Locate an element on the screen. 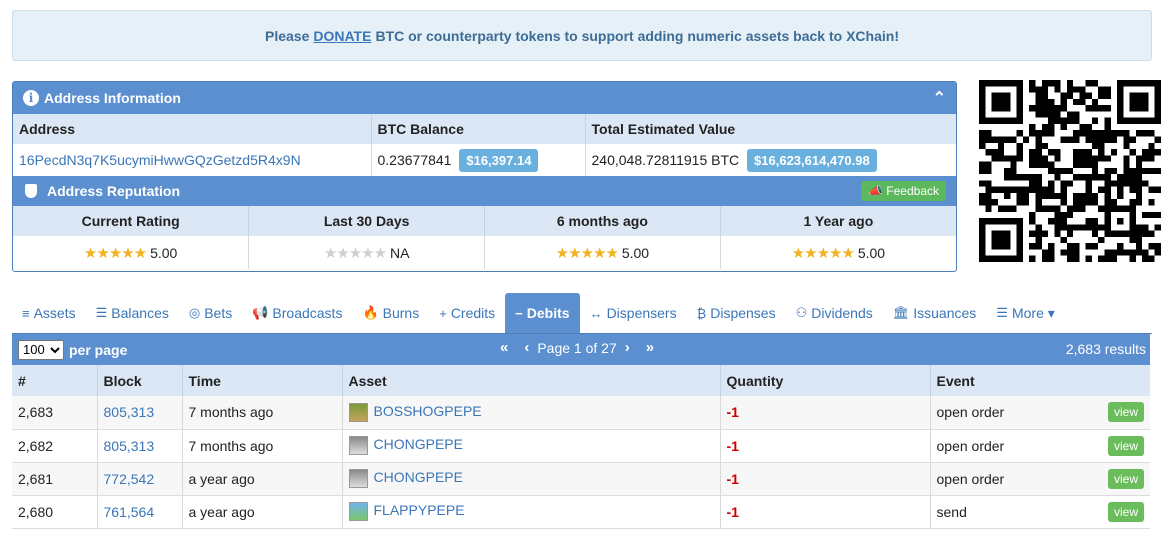  rating-header-30d: Last 30 Days is located at coordinates (366, 221).